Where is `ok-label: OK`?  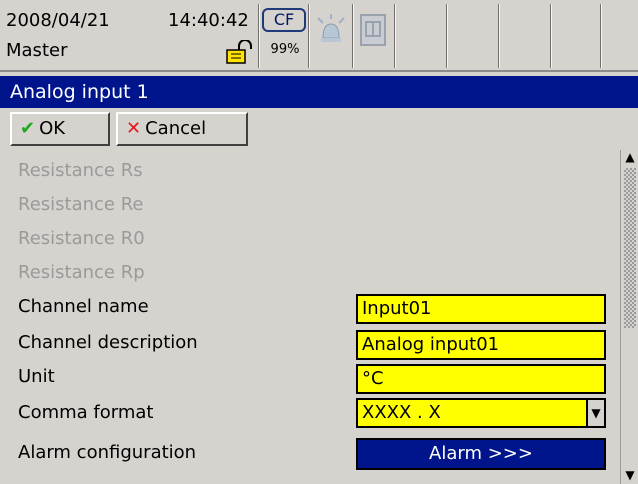
ok-label: OK is located at coordinates (52, 128).